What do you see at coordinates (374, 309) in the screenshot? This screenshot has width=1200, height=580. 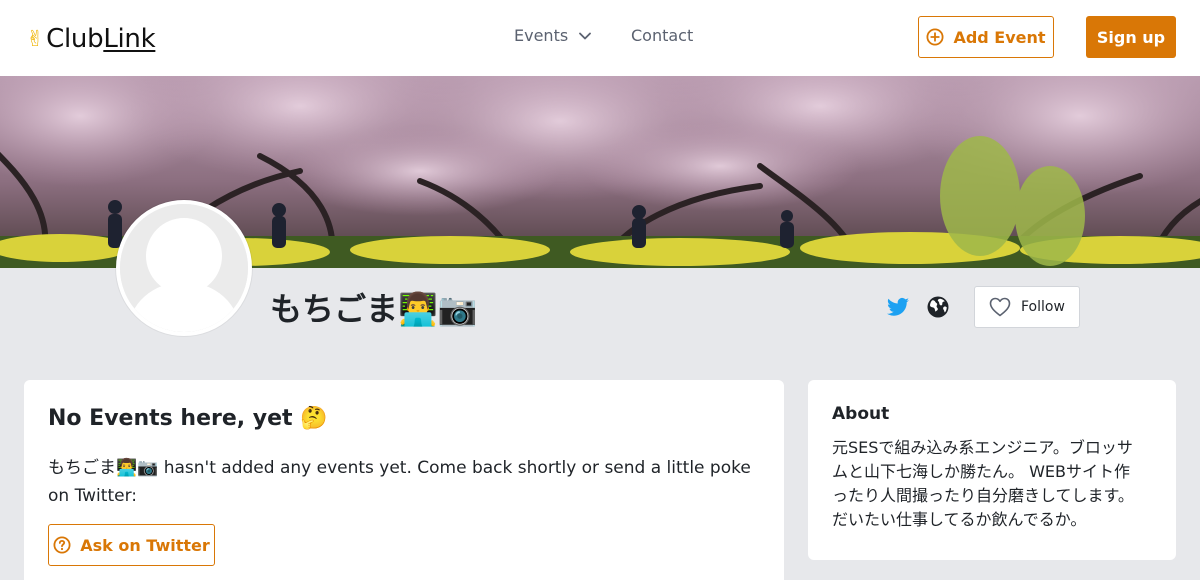 I see `profile-name: もちごま👨‍💻📷` at bounding box center [374, 309].